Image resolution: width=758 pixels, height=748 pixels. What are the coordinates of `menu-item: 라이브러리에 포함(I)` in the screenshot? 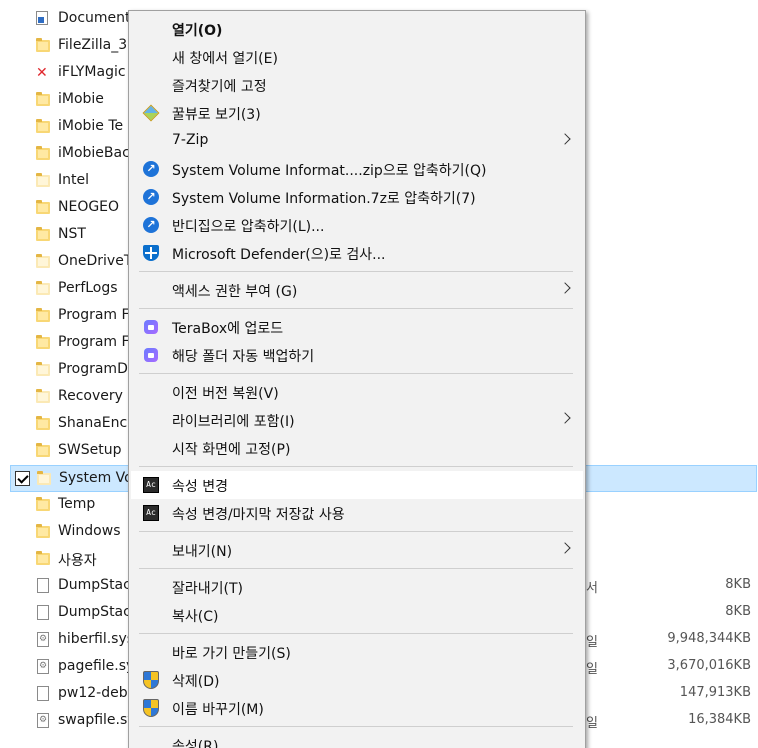 It's located at (357, 420).